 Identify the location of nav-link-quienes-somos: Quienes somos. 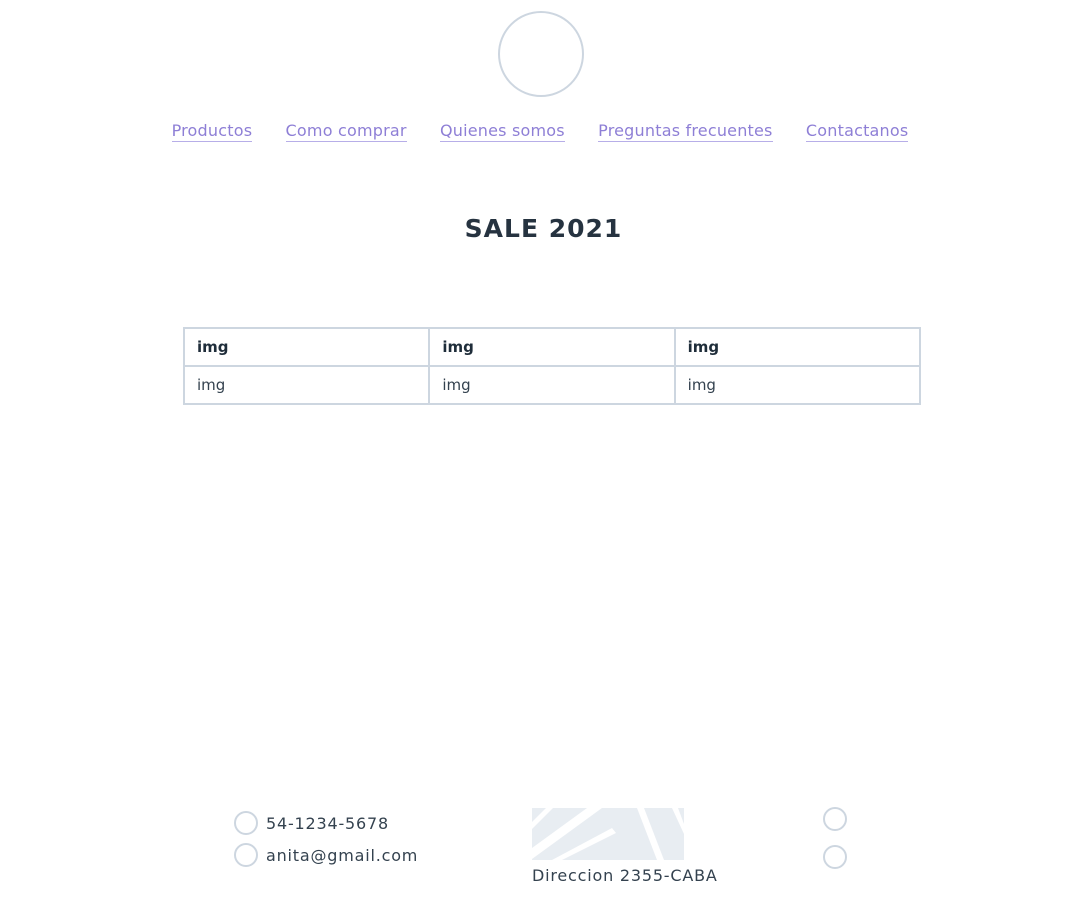
(502, 131).